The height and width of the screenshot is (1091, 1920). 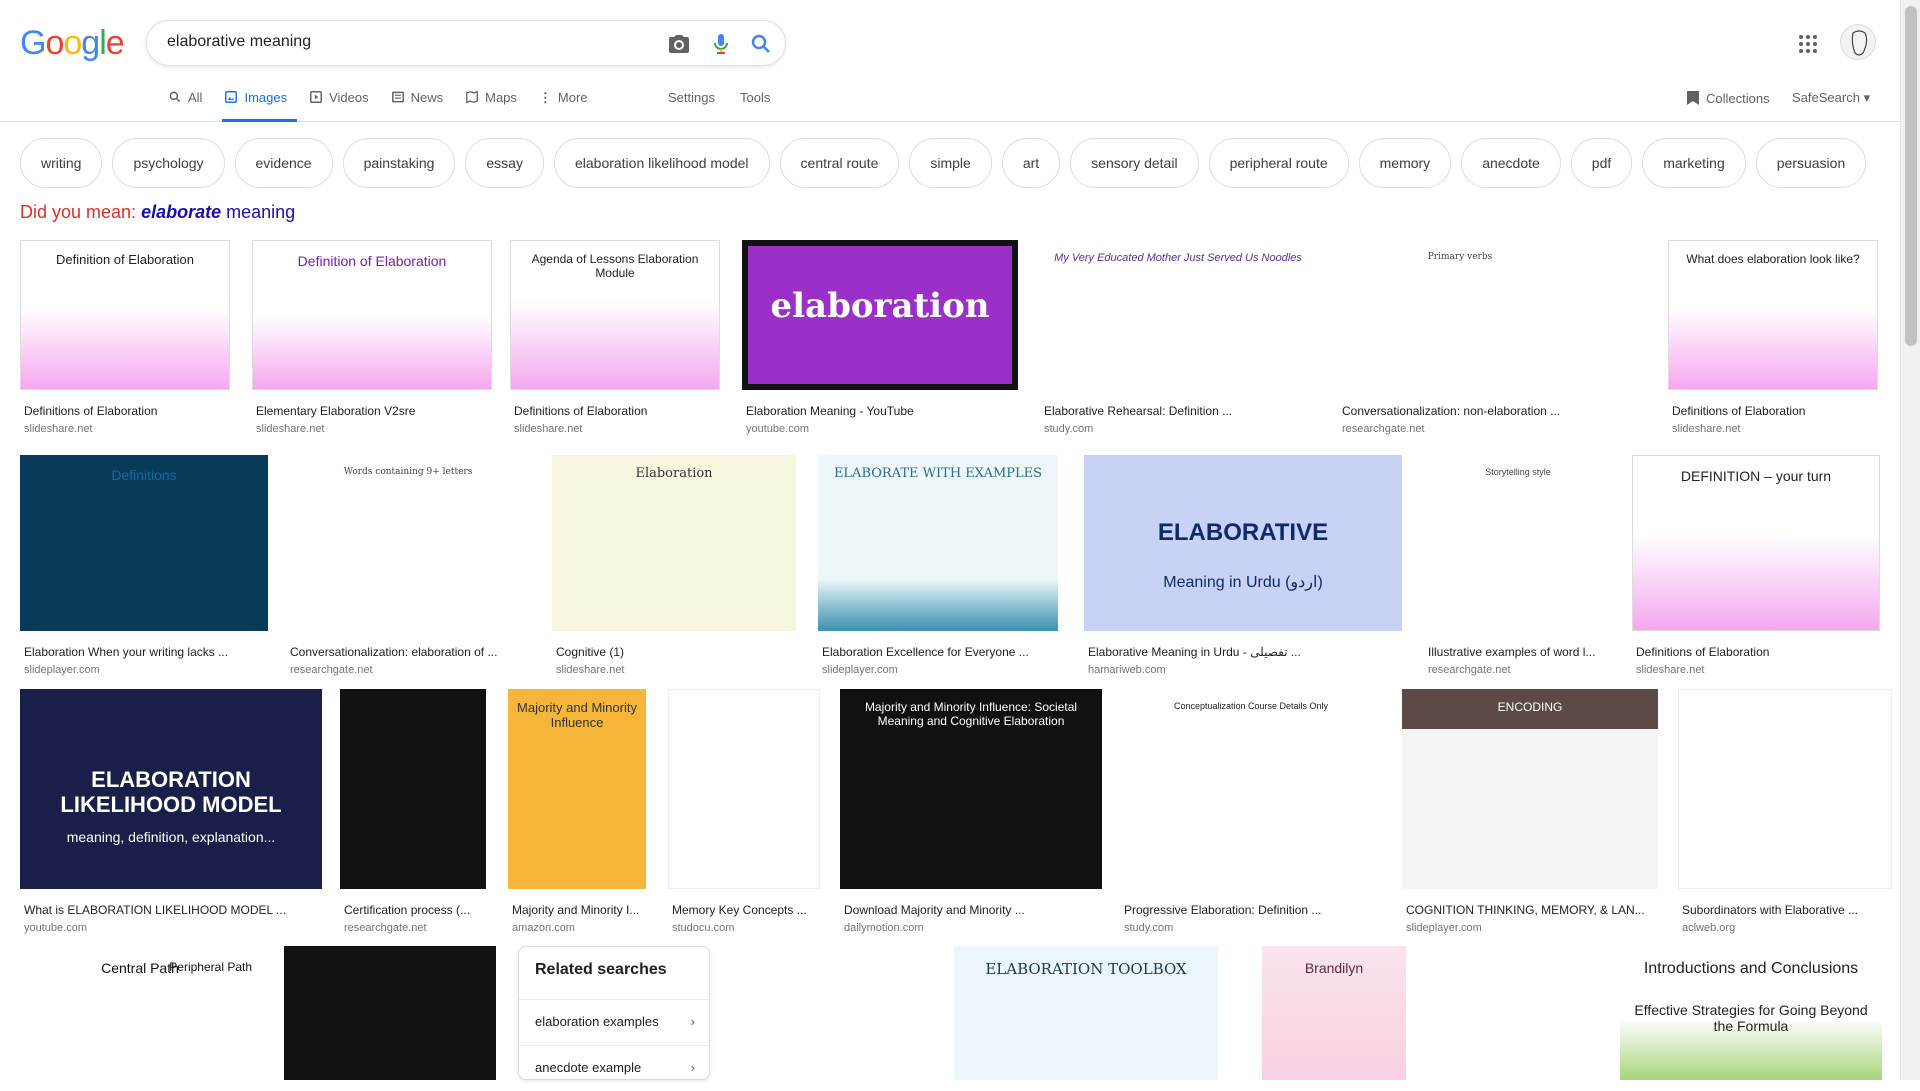 I want to click on suggestion-chip: elaboration likelihood model, so click(x=661, y=163).